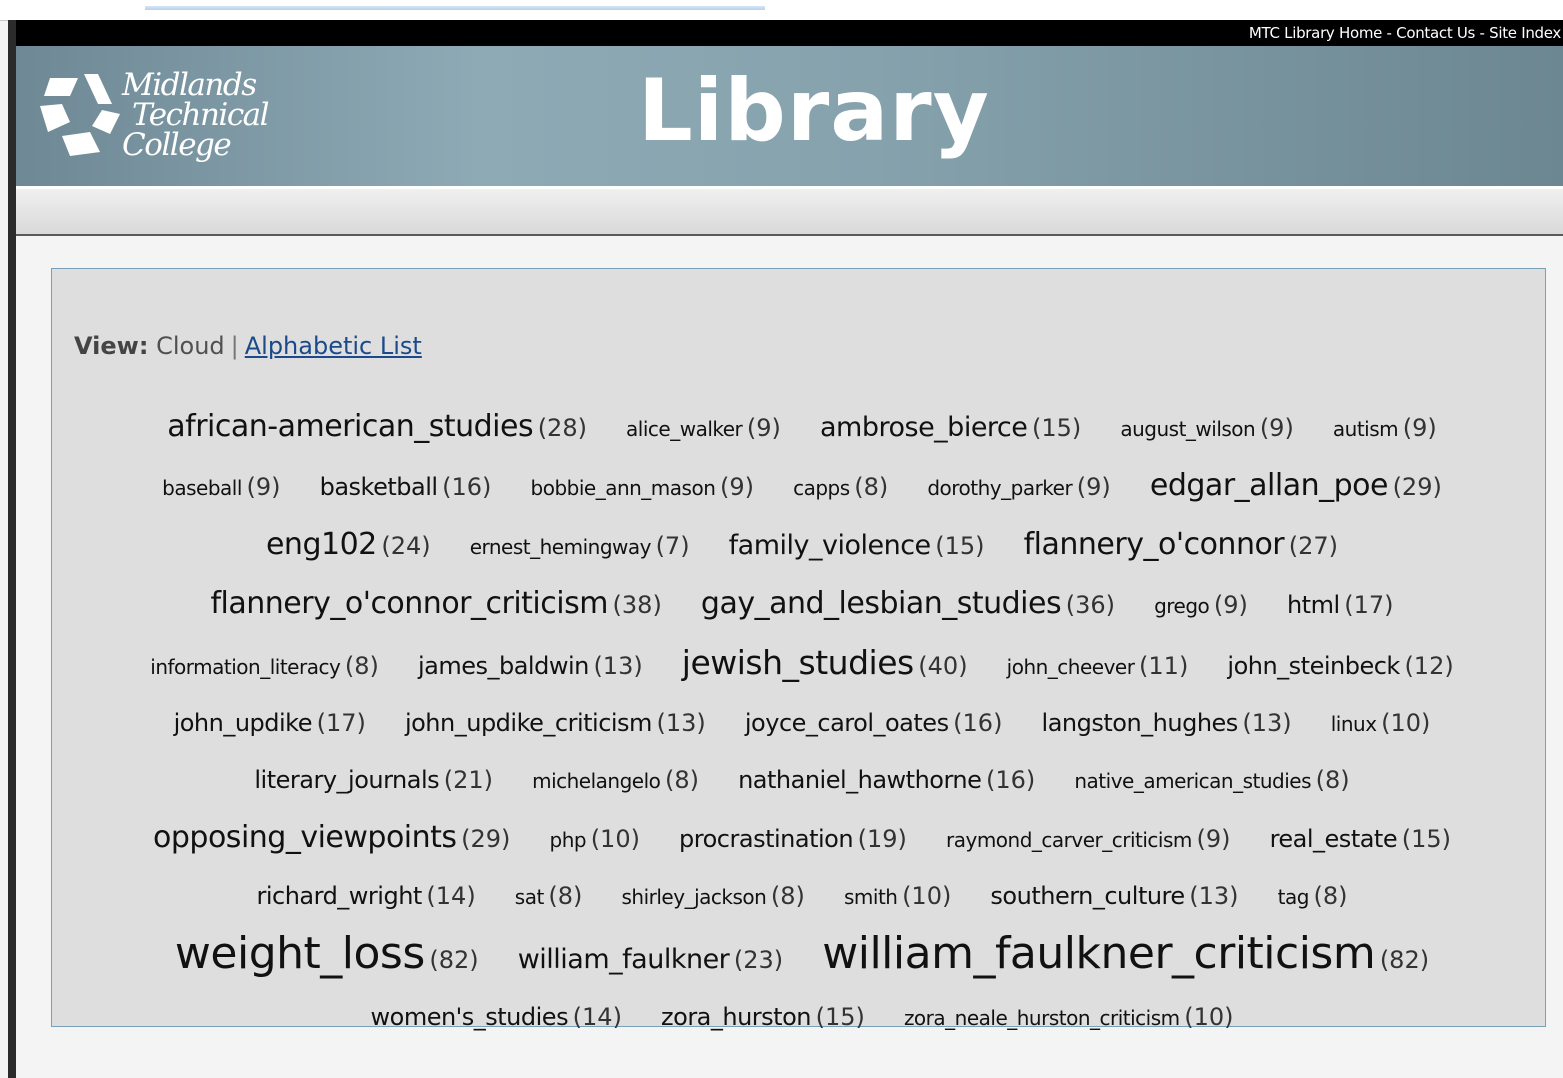  I want to click on tag-cloud-item: ernest_hemingway (7), so click(580, 547).